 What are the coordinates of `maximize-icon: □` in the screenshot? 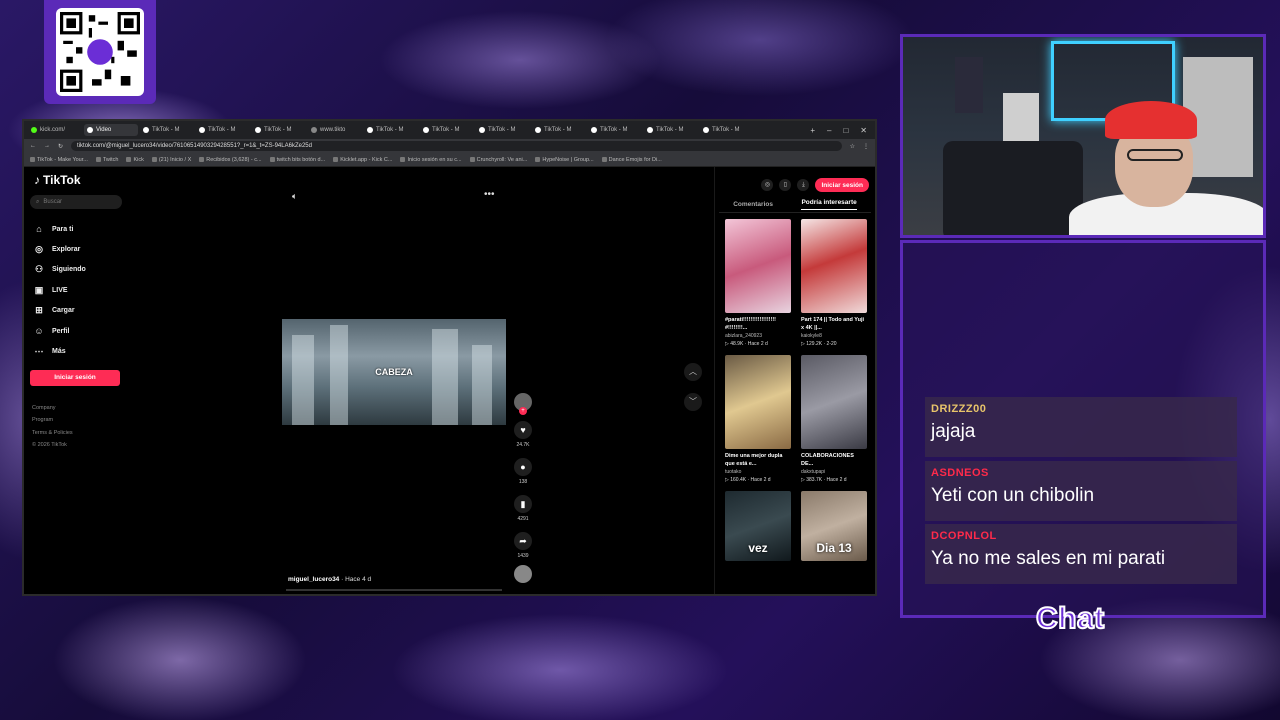 It's located at (845, 130).